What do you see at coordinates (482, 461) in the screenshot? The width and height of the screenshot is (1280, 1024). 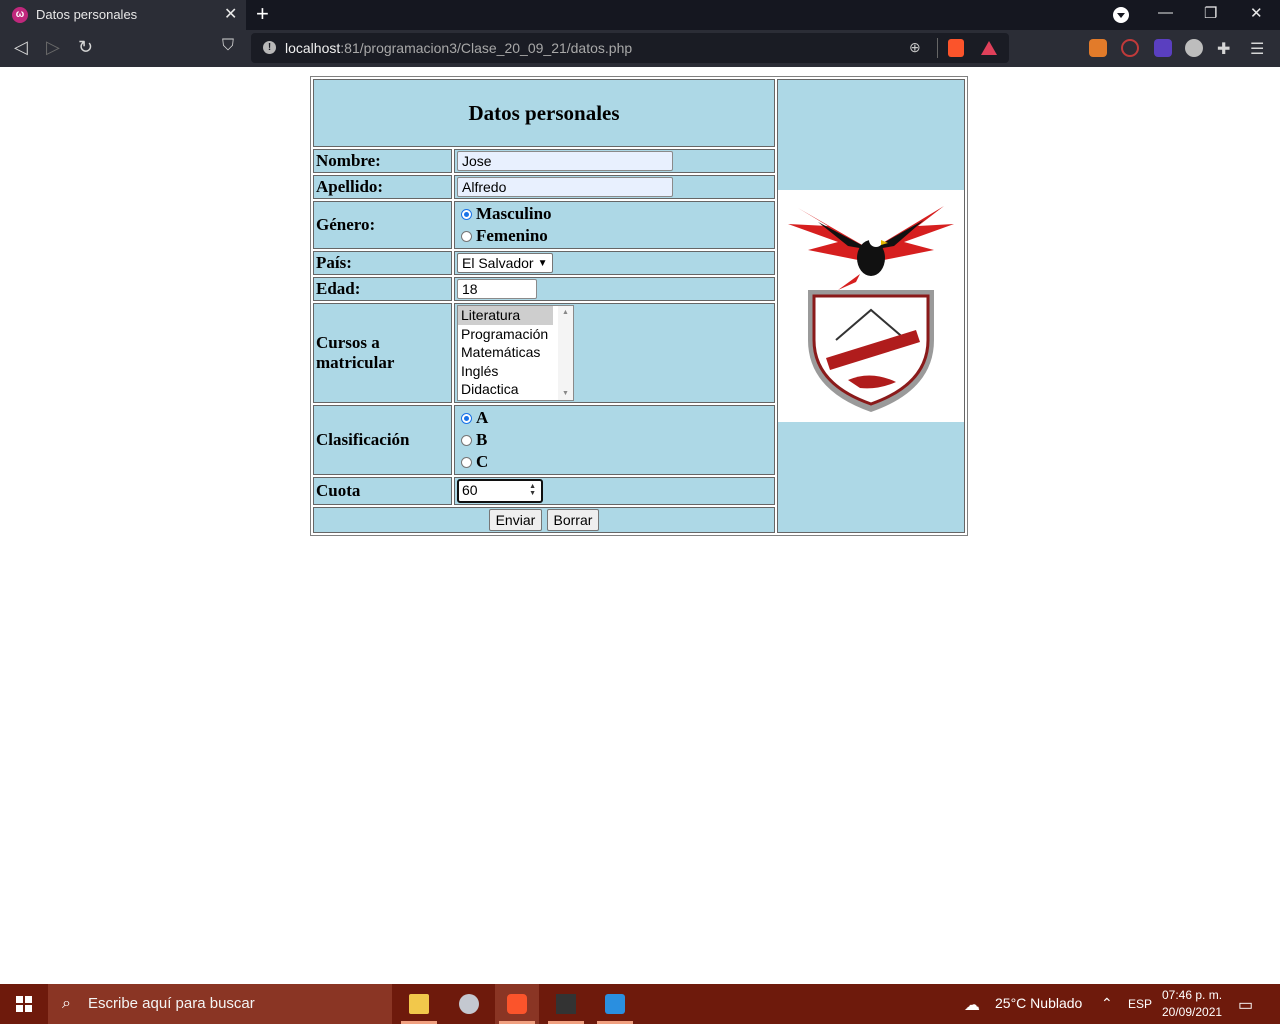 I see `clasificacion-option-label: C` at bounding box center [482, 461].